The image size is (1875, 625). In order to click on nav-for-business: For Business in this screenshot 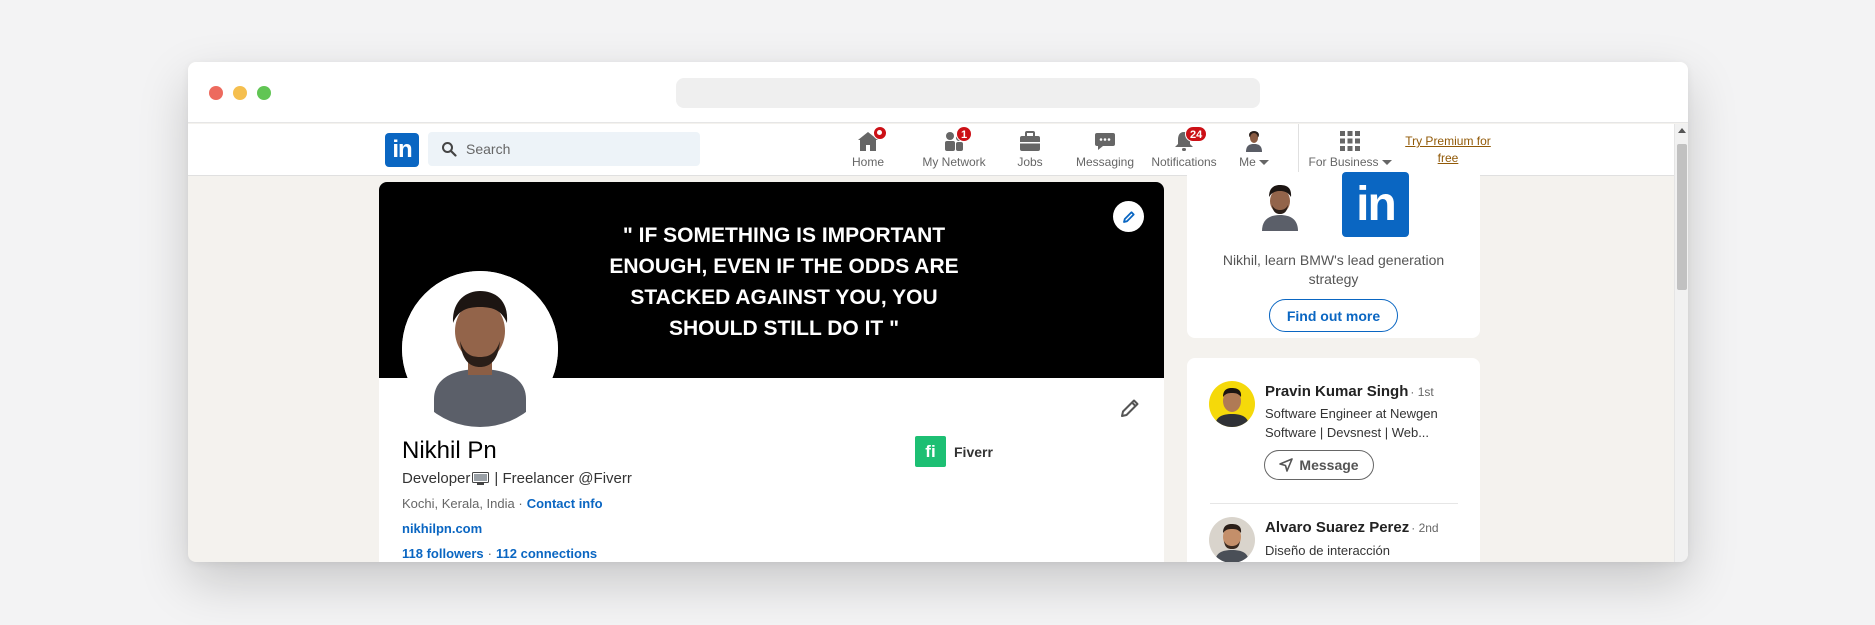, I will do `click(1350, 150)`.